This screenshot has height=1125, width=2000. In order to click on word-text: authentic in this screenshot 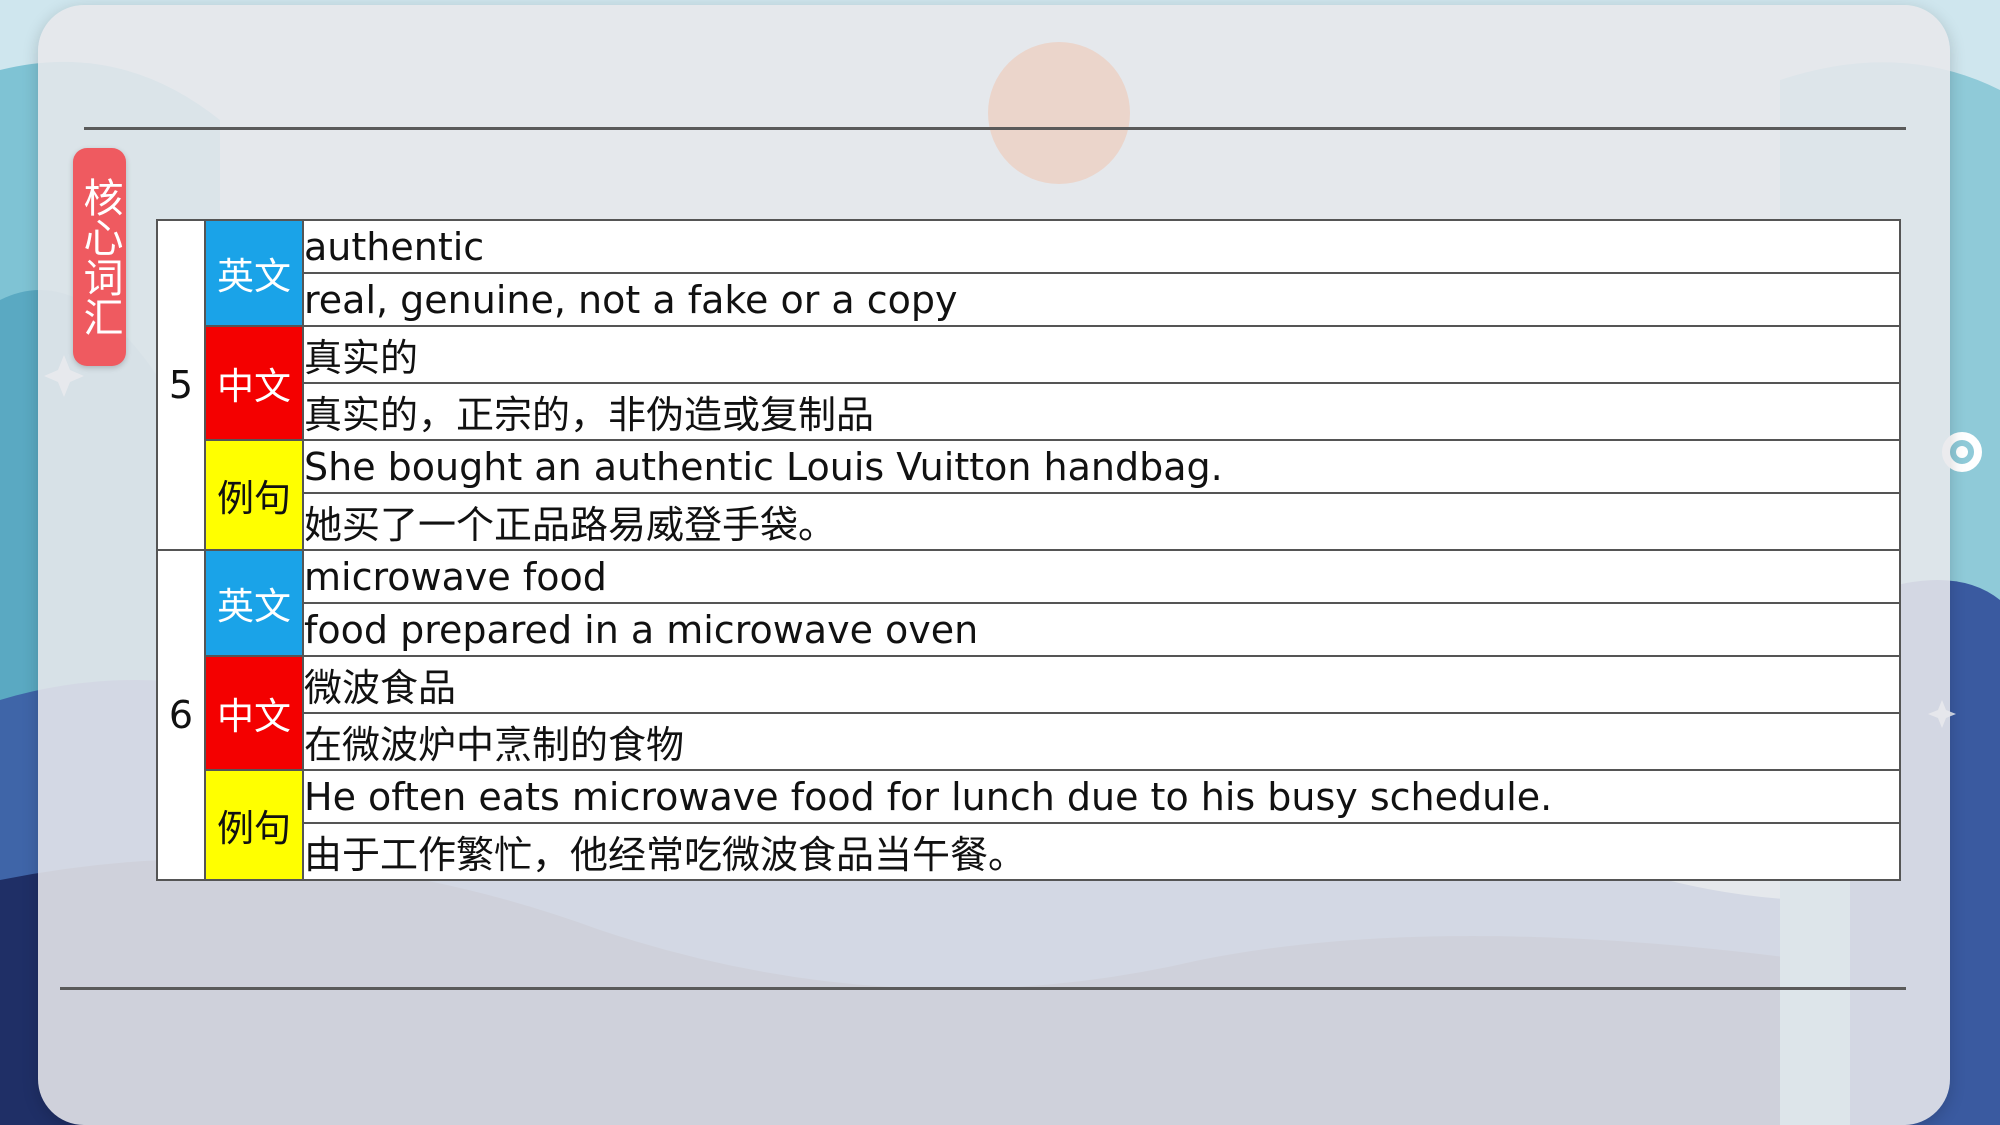, I will do `click(1101, 246)`.